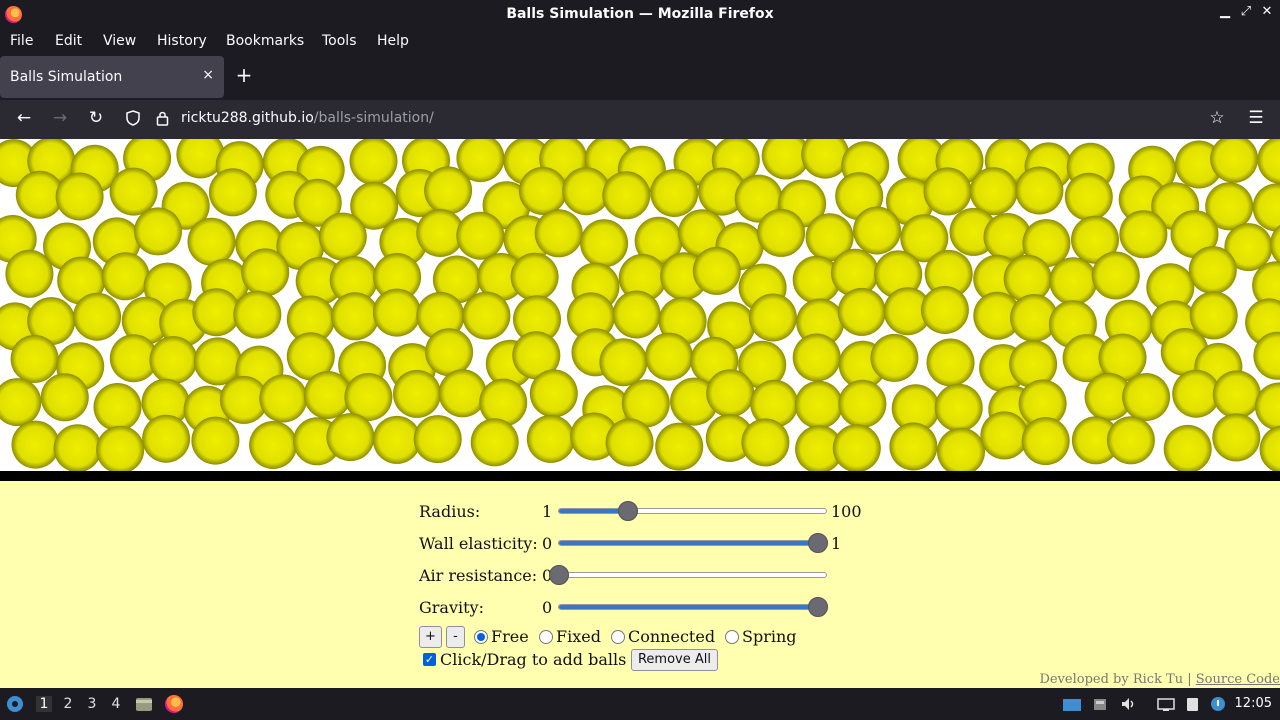  What do you see at coordinates (1238, 679) in the screenshot?
I see `source-code-link: Source Code` at bounding box center [1238, 679].